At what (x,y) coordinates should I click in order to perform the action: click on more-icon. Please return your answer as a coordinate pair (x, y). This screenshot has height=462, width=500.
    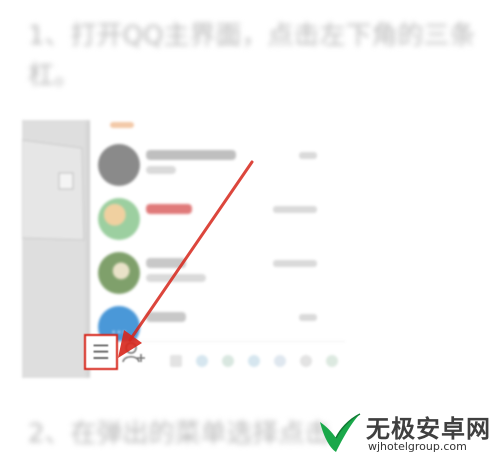
    Looking at the image, I should click on (332, 361).